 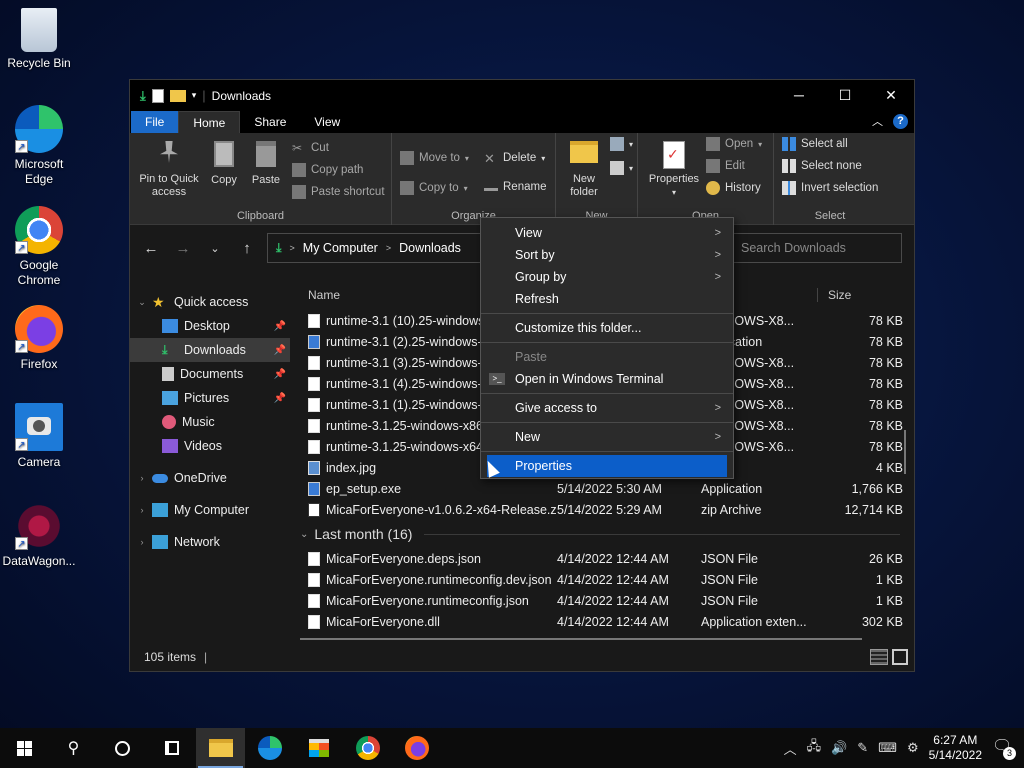 What do you see at coordinates (581, 639) in the screenshot?
I see `horizontal-scrollbar` at bounding box center [581, 639].